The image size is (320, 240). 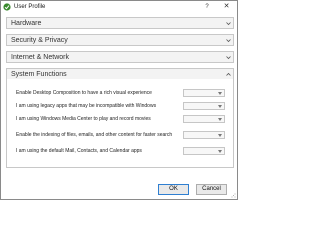 I want to click on legacy-apps-dropdown, so click(x=204, y=106).